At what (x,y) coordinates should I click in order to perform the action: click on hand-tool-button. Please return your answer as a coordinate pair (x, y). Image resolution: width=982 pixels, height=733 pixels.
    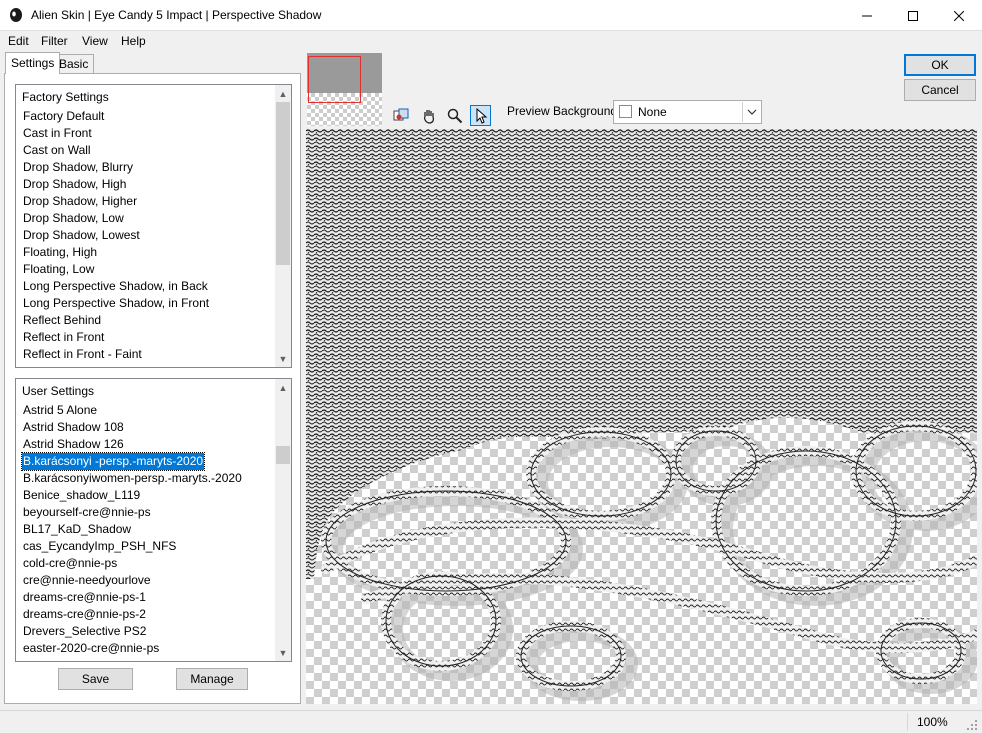
    Looking at the image, I should click on (428, 115).